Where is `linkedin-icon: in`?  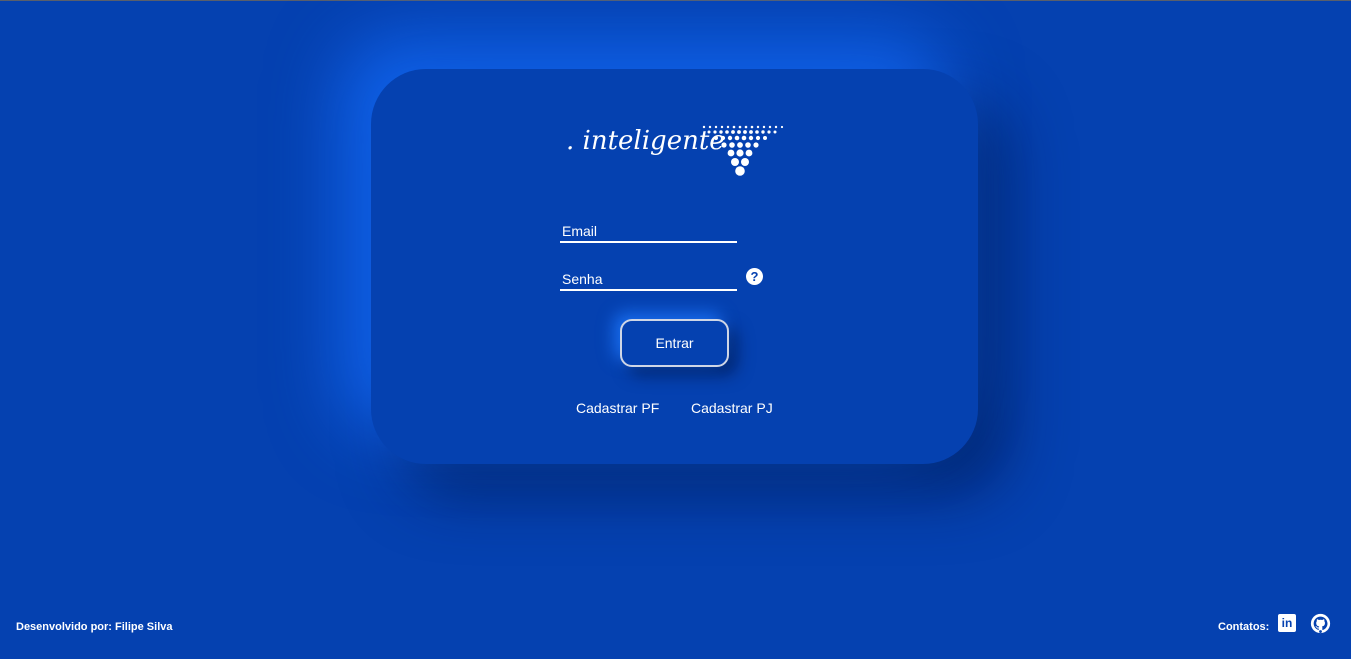
linkedin-icon: in is located at coordinates (1287, 623).